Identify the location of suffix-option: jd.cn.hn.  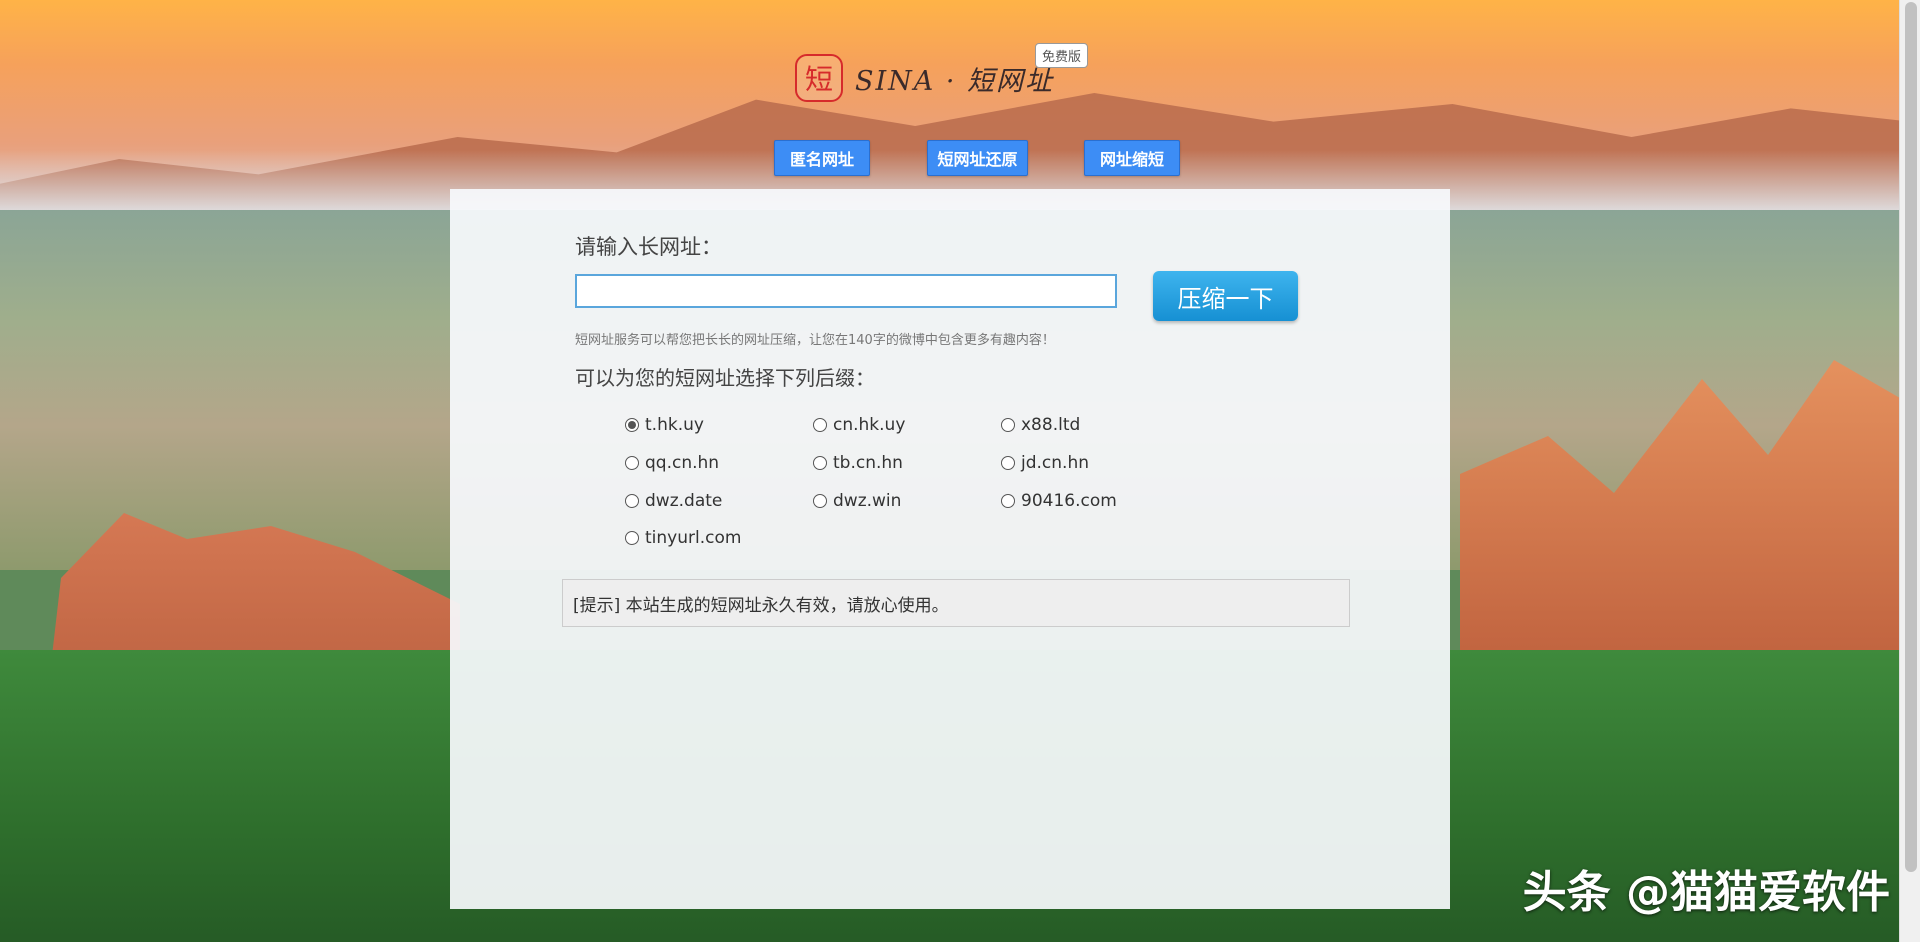
(1045, 463).